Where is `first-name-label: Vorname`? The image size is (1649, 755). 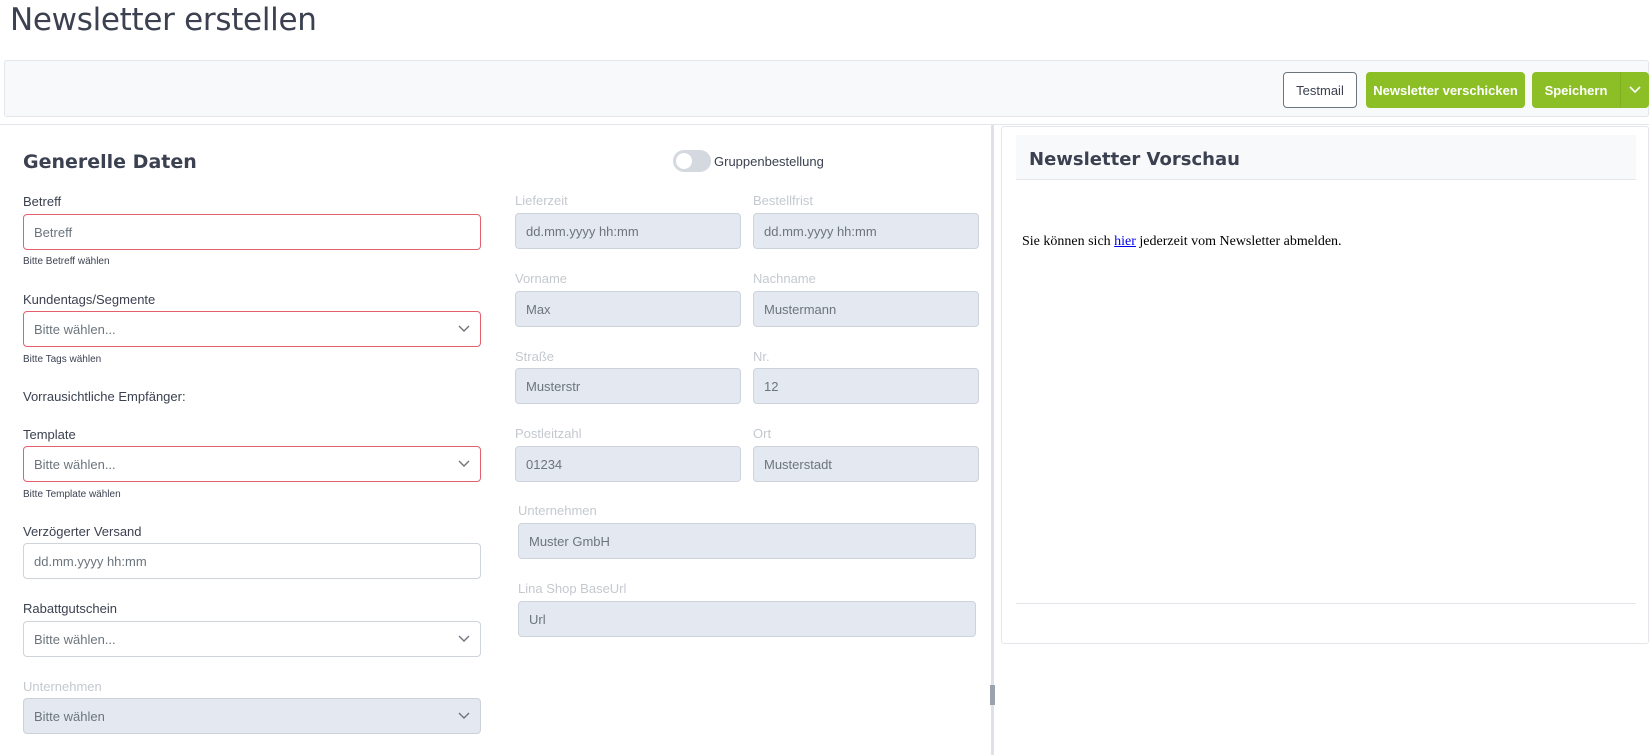
first-name-label: Vorname is located at coordinates (541, 278).